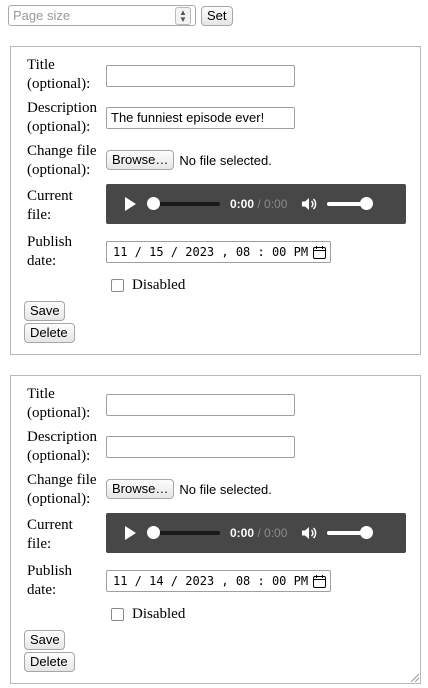 This screenshot has height=688, width=428. What do you see at coordinates (102, 15) in the screenshot?
I see `page-size-input: Page size ▲ ▼` at bounding box center [102, 15].